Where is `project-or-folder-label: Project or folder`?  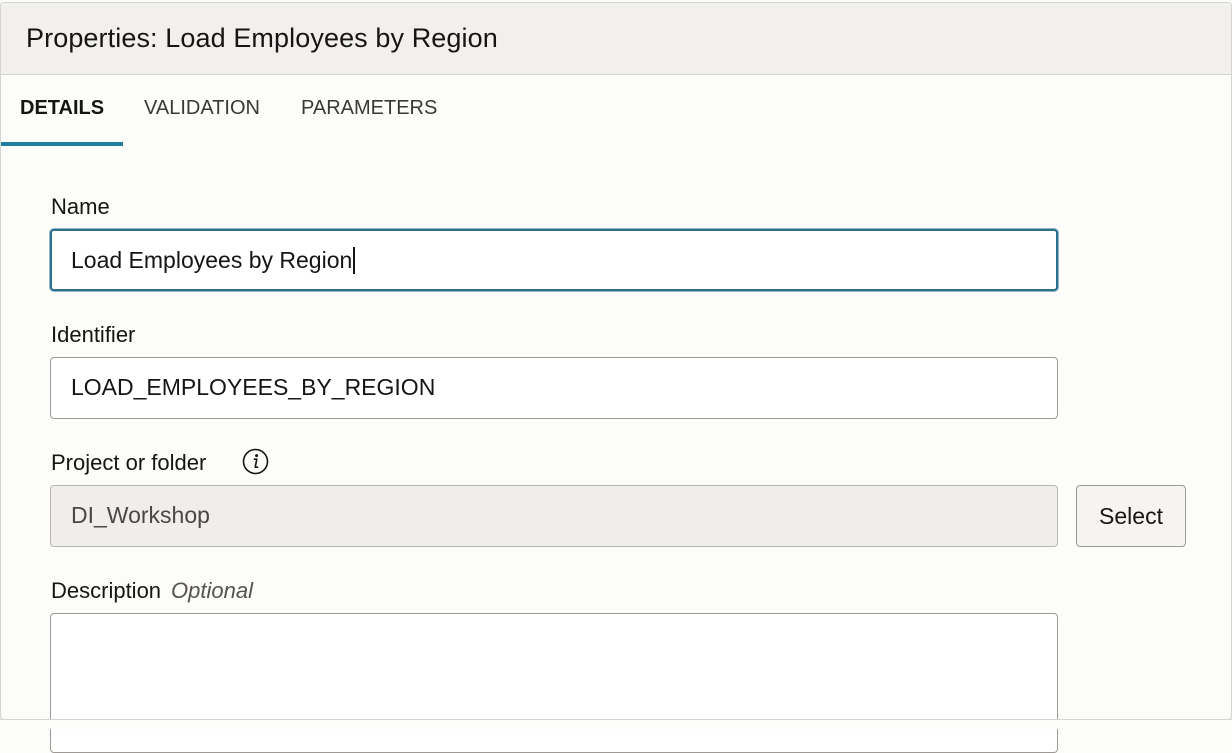 project-or-folder-label: Project or folder is located at coordinates (129, 462).